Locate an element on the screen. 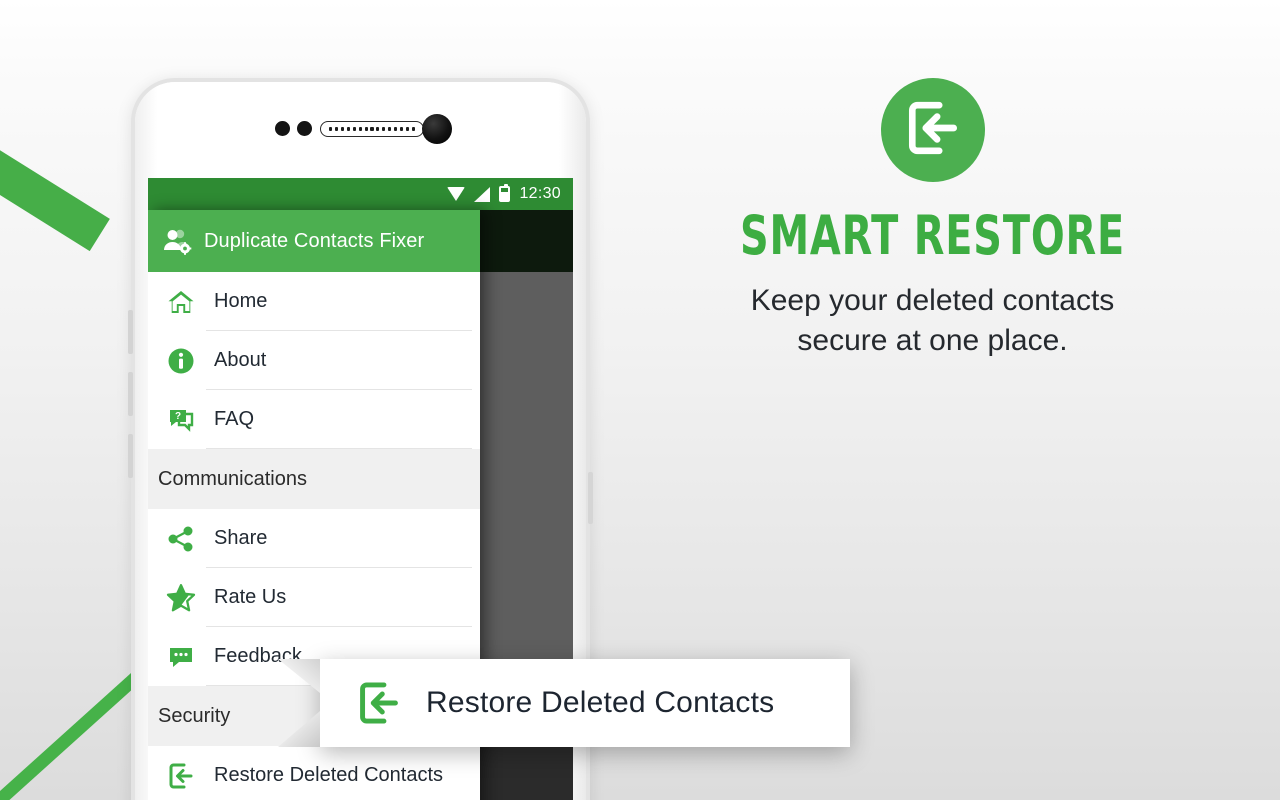 The image size is (1280, 800). info-icon is located at coordinates (181, 361).